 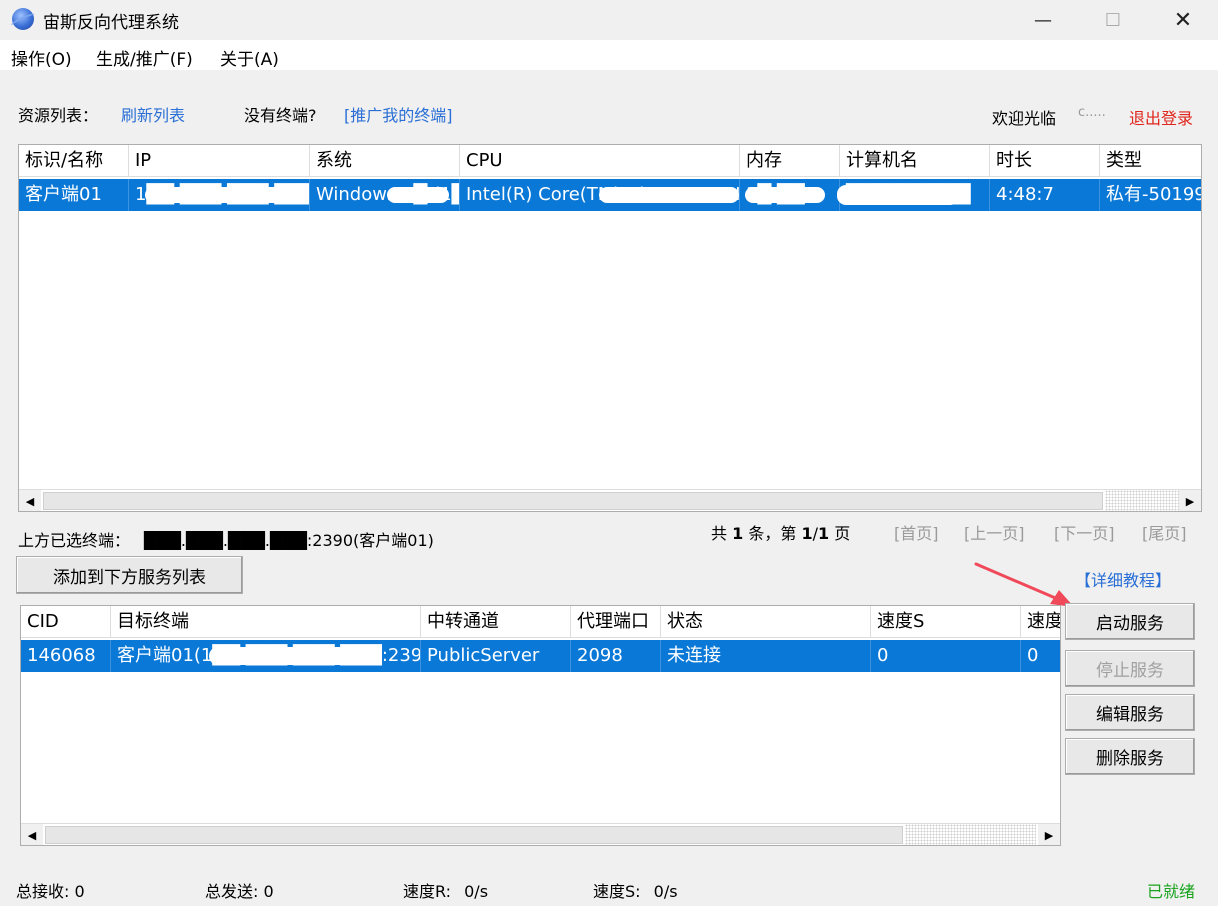 I want to click on last-page-link: [尾页], so click(x=1164, y=532).